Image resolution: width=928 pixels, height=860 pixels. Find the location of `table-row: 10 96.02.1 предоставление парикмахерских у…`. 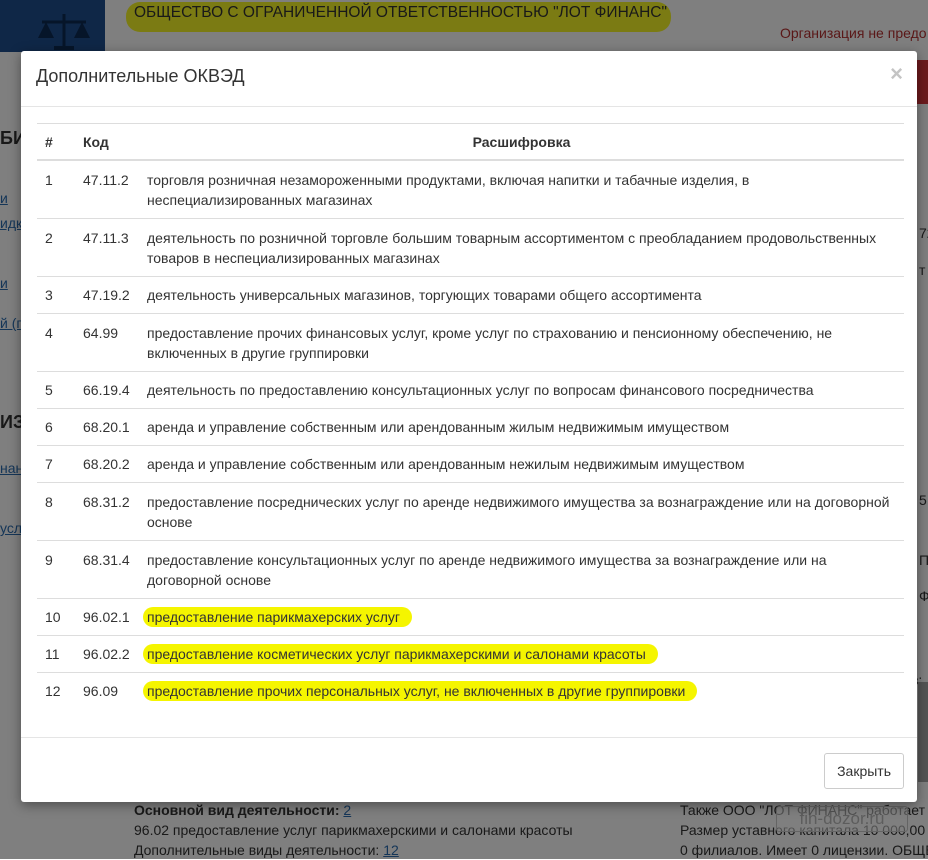

table-row: 10 96.02.1 предоставление парикмахерских у… is located at coordinates (470, 617).